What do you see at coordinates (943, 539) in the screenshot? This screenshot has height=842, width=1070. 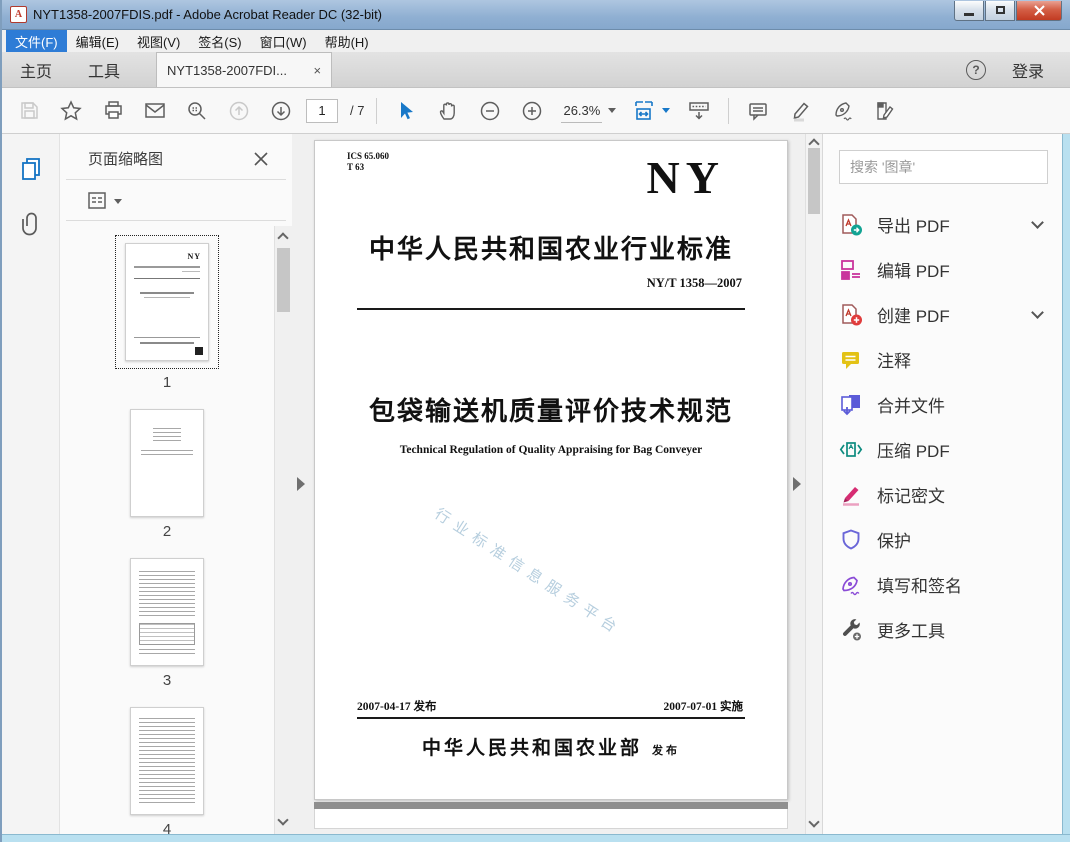 I see `tool-protect: 保护` at bounding box center [943, 539].